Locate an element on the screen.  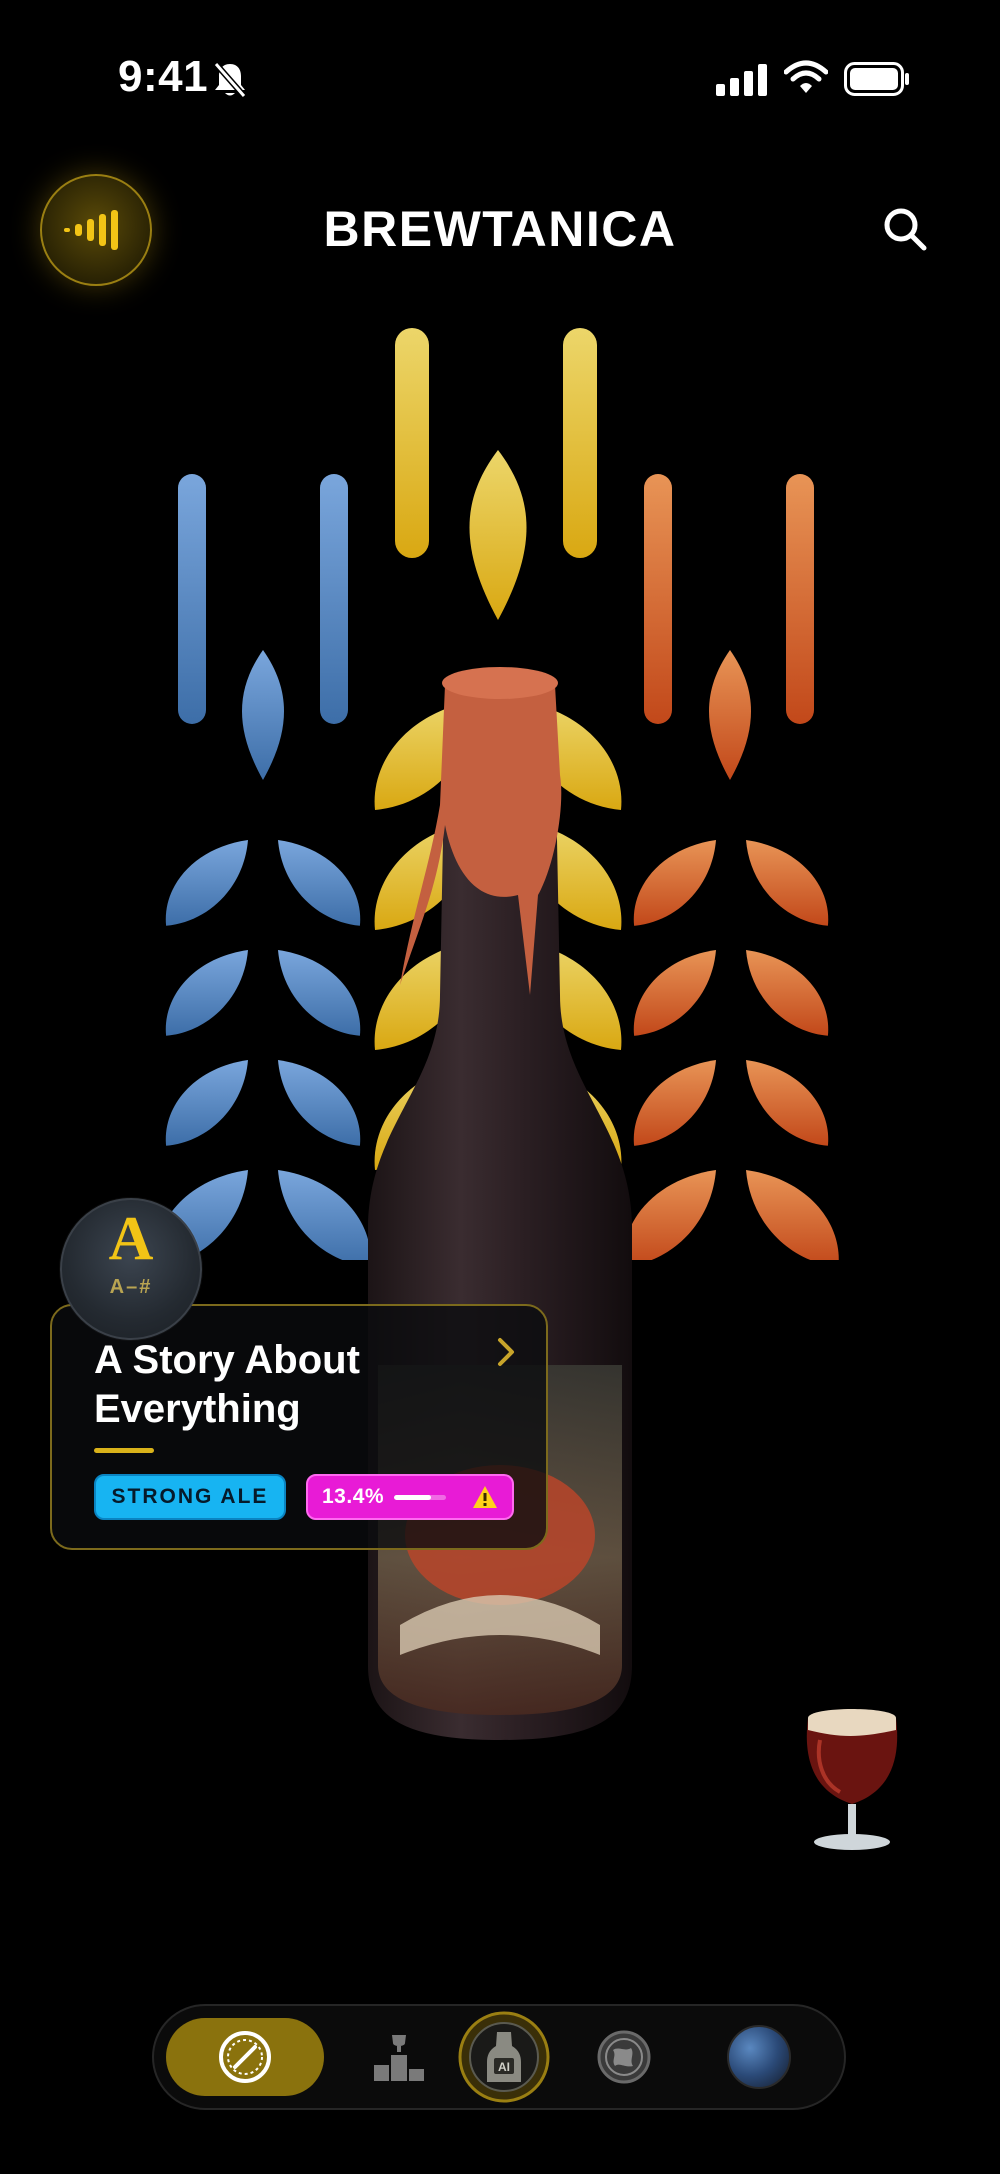
beer-bottle-image is located at coordinates (500, 1203).